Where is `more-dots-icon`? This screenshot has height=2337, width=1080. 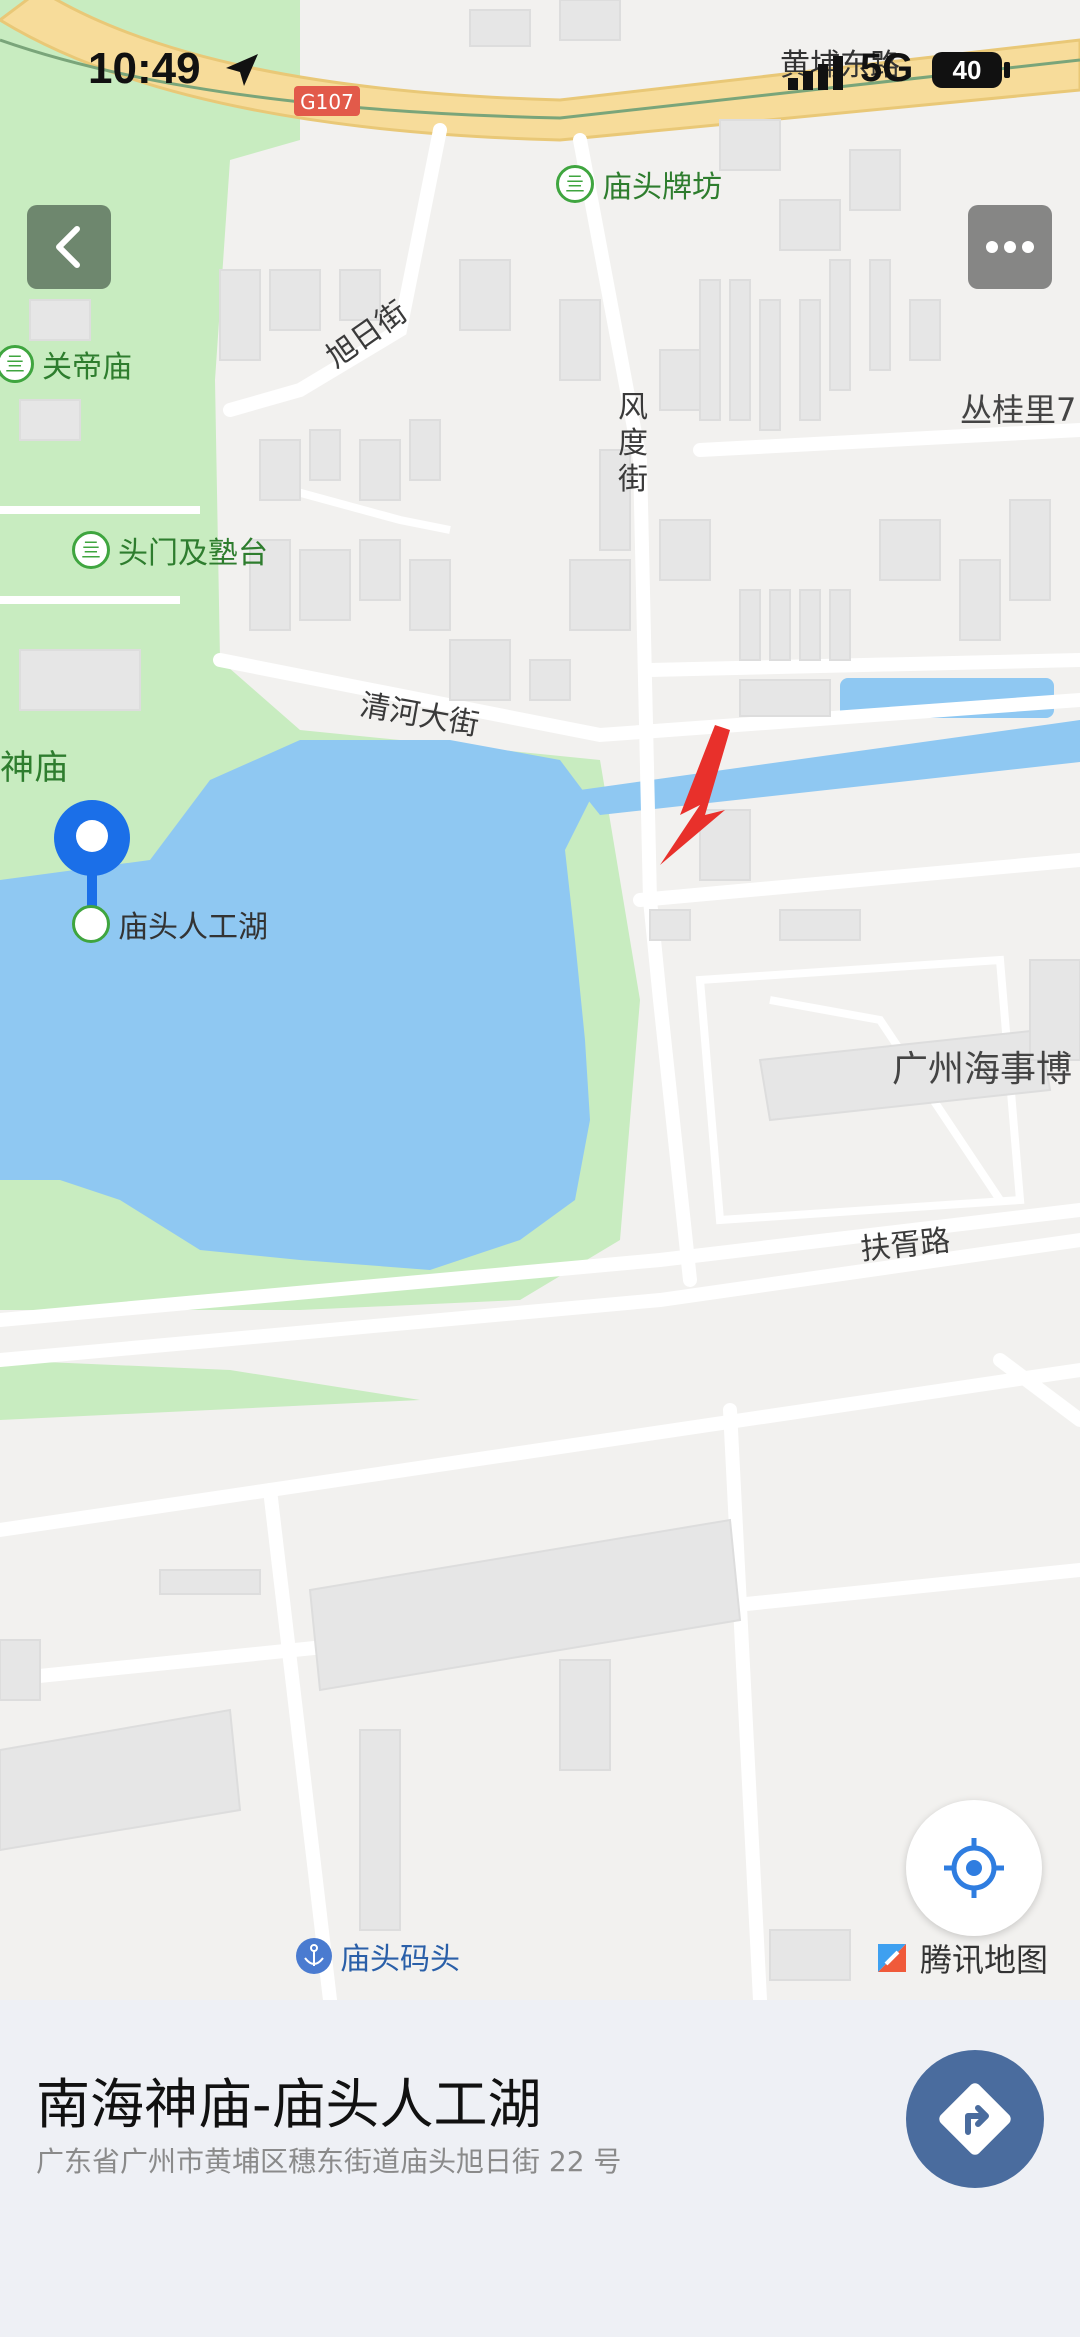 more-dots-icon is located at coordinates (1010, 247).